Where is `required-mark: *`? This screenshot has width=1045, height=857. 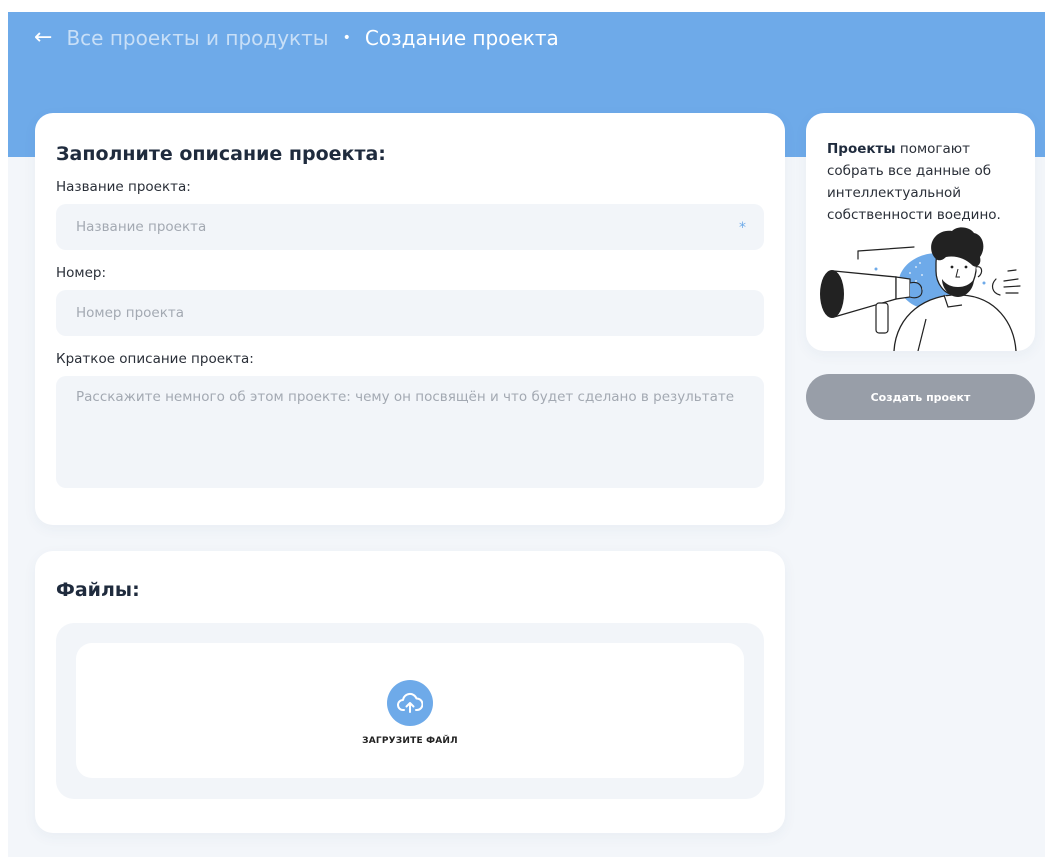 required-mark: * is located at coordinates (742, 228).